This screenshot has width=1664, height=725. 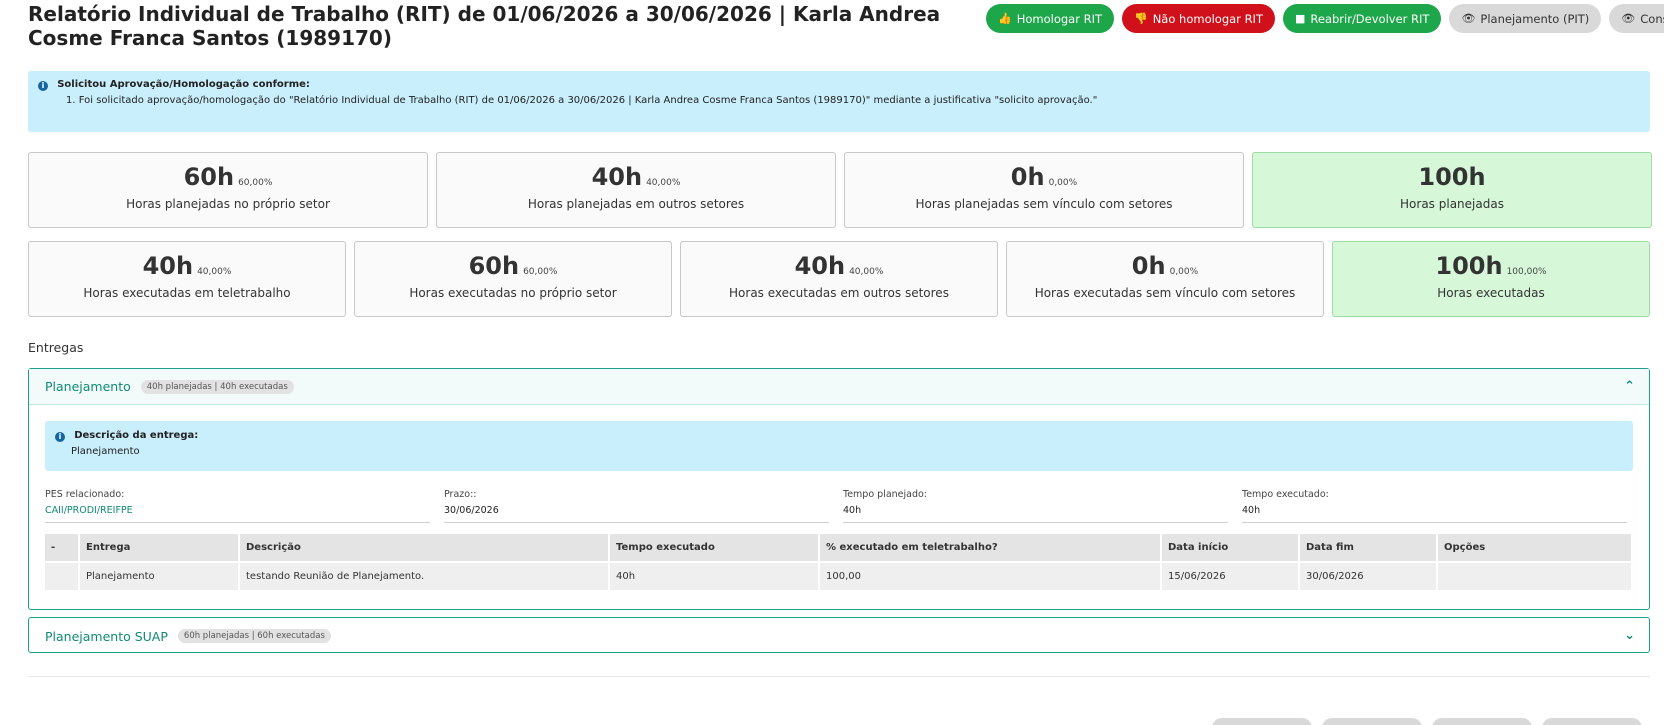 I want to click on reabrir-devolver-rit-button: ■ Reabrir/Devolver RIT, so click(x=1362, y=18).